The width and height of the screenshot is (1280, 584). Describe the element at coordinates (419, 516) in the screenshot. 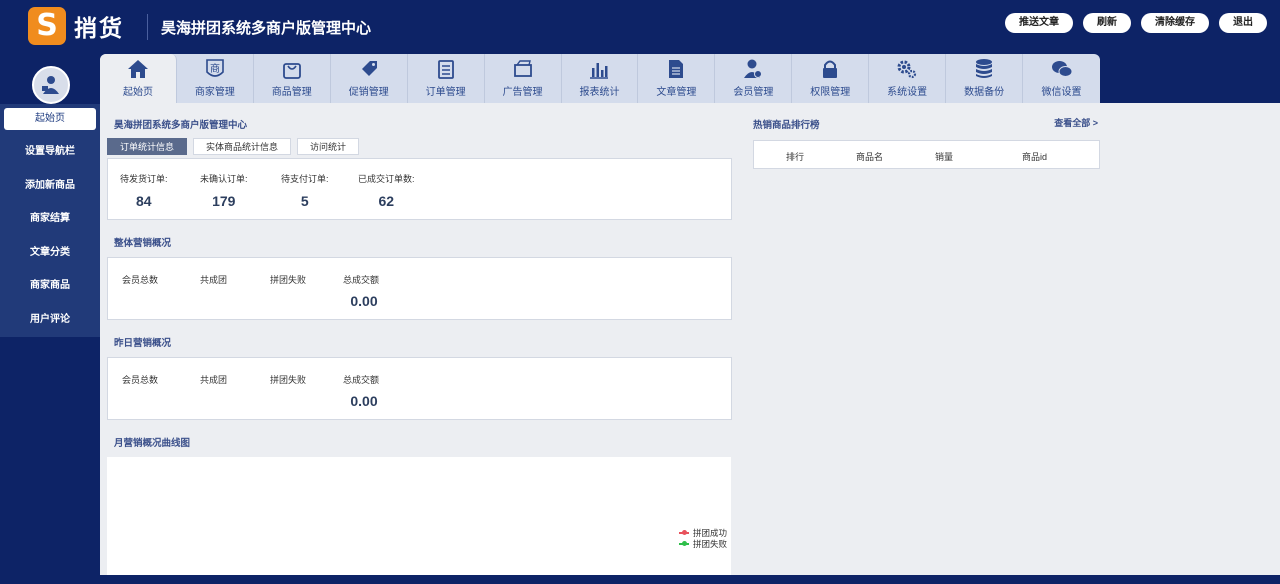

I see `monthly-chart-panel: 拼团成功 拼团失败` at that location.